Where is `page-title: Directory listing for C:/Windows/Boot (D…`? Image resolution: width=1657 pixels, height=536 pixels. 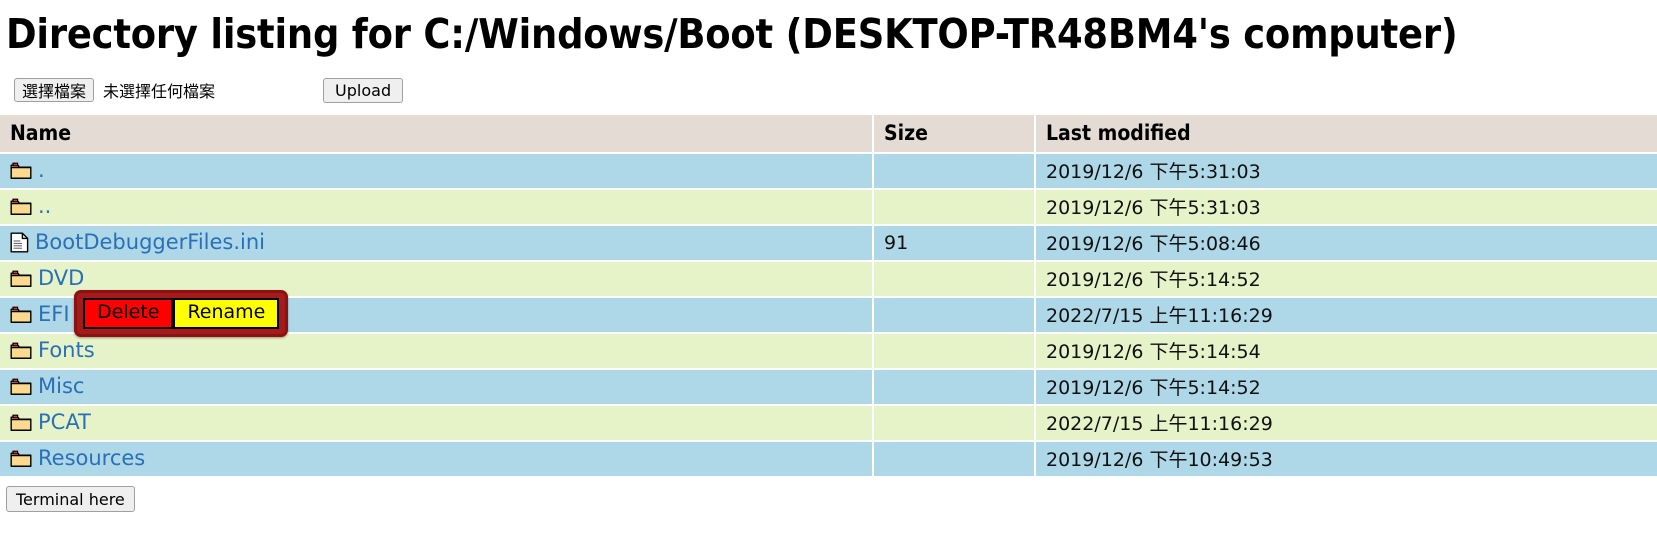 page-title: Directory listing for C:/Windows/Boot (D… is located at coordinates (732, 34).